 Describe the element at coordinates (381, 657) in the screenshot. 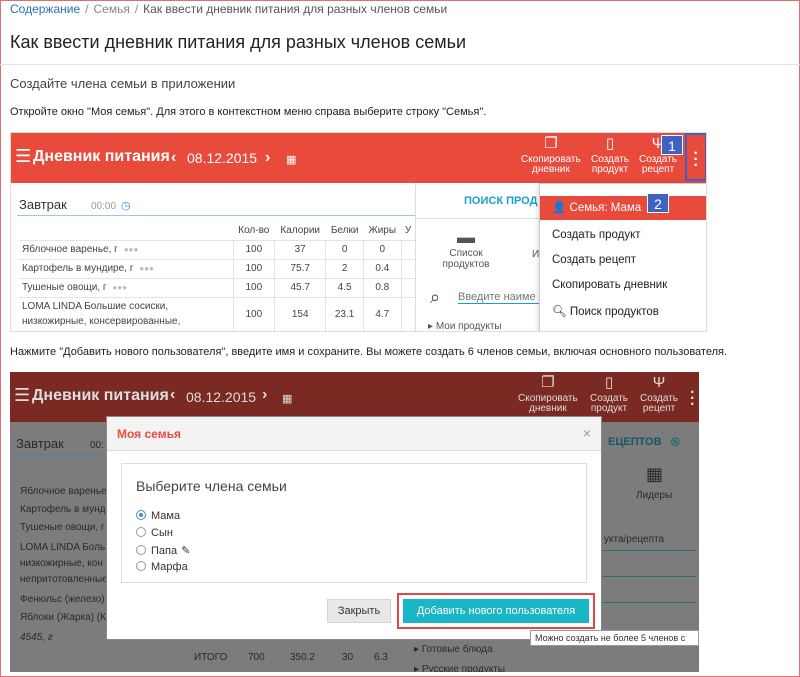

I see `total-value: 6.3` at that location.